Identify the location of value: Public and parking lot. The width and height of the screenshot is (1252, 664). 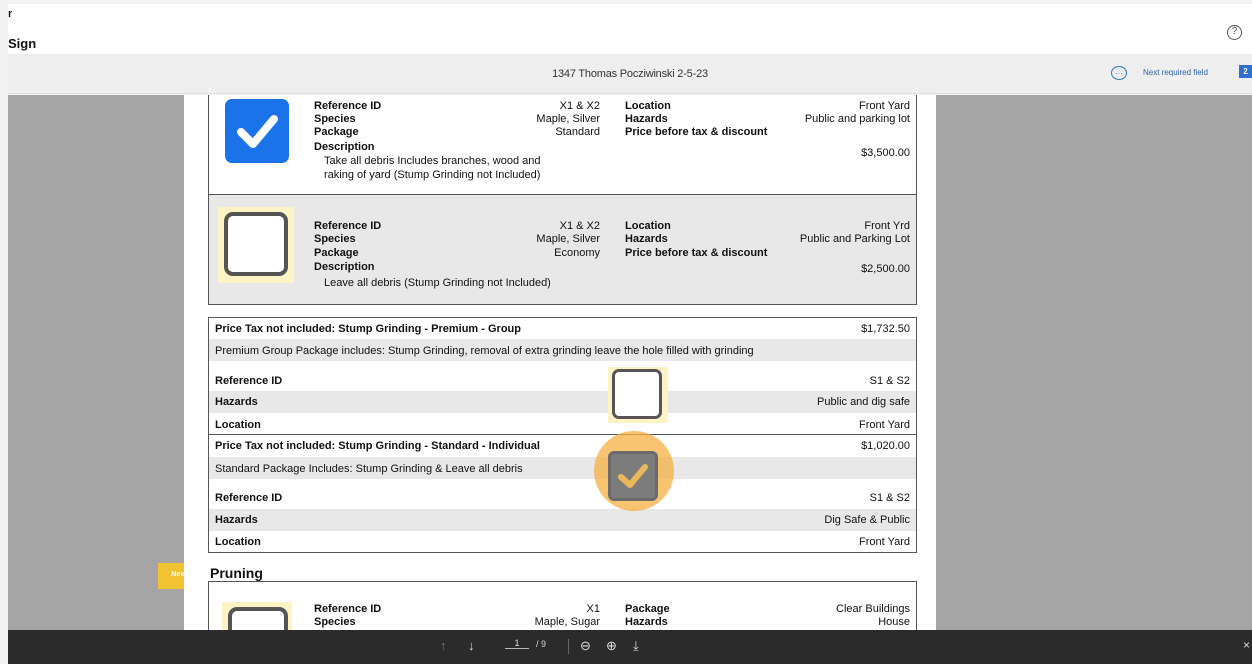
(857, 119).